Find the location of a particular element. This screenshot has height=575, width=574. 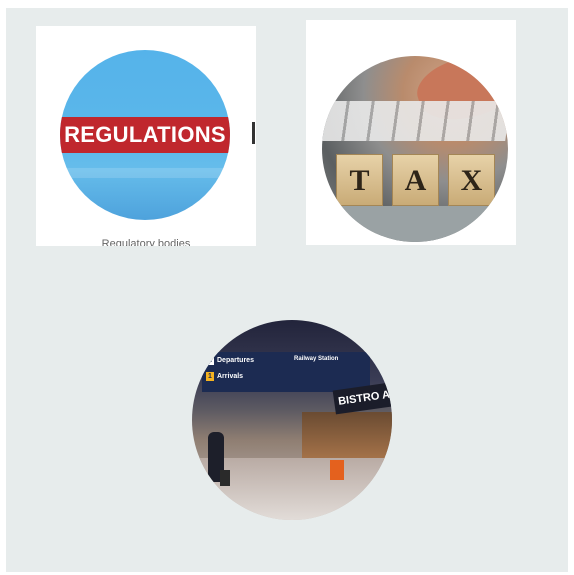

regulations-caption: Regulatory bodies is located at coordinates (146, 242).